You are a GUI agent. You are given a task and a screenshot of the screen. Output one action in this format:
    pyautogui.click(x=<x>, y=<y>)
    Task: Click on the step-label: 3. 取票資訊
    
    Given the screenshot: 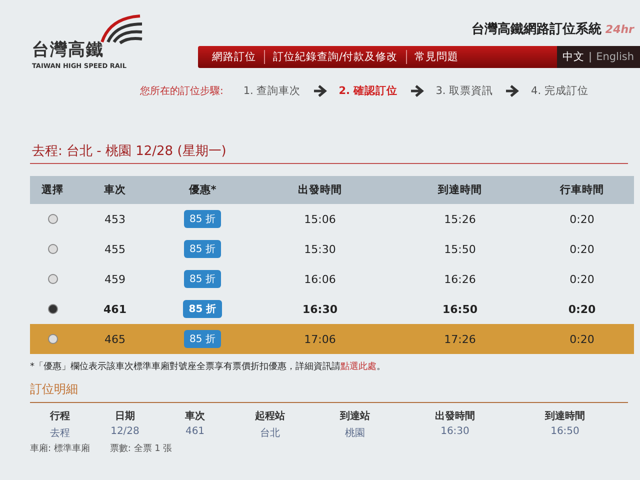 What is the action you would take?
    pyautogui.click(x=465, y=91)
    